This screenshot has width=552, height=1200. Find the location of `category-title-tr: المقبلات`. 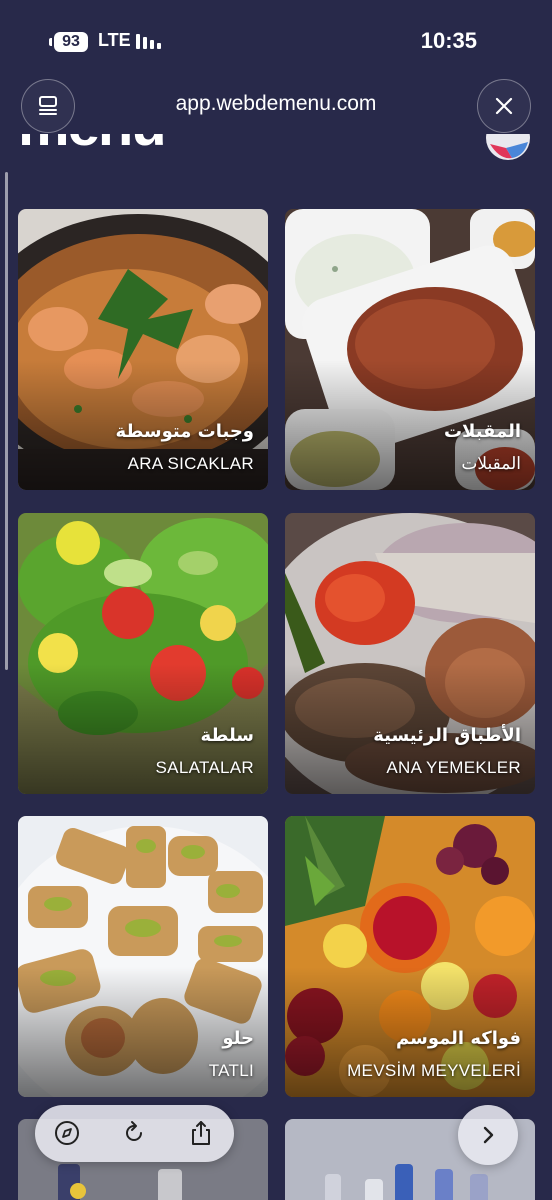

category-title-tr: المقبلات is located at coordinates (491, 463).